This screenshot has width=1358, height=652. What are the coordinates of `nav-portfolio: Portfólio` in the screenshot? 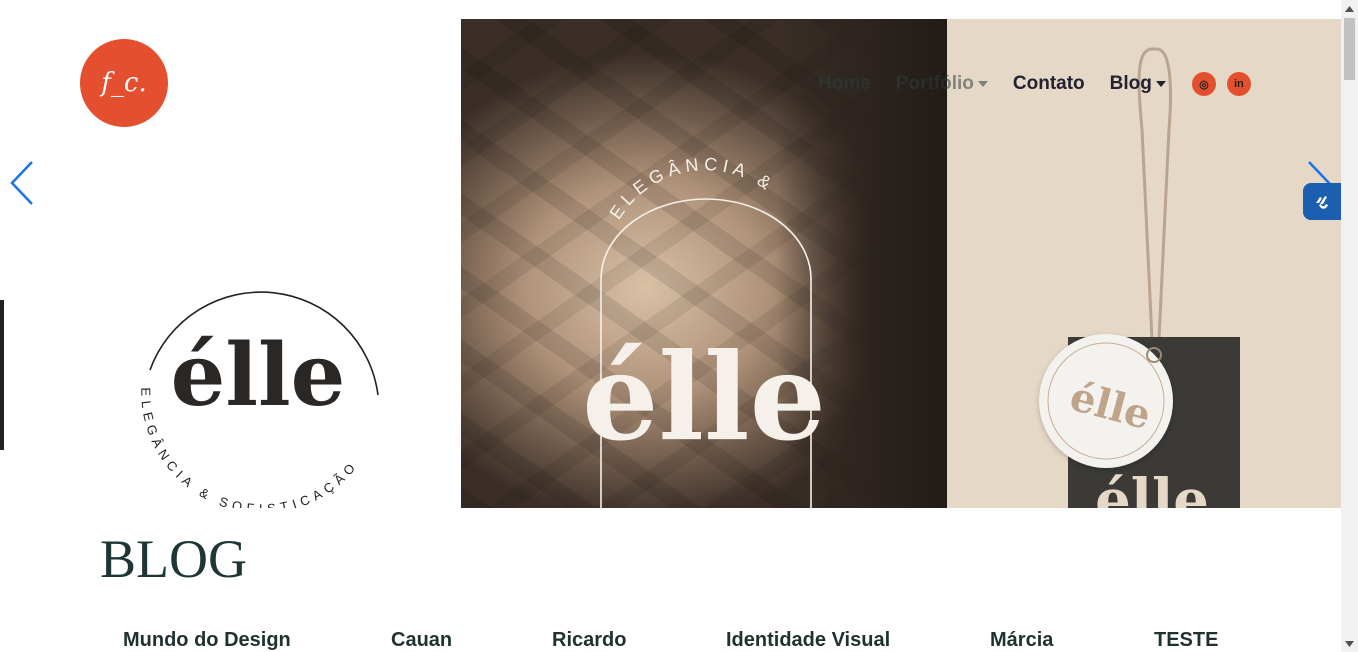 It's located at (942, 84).